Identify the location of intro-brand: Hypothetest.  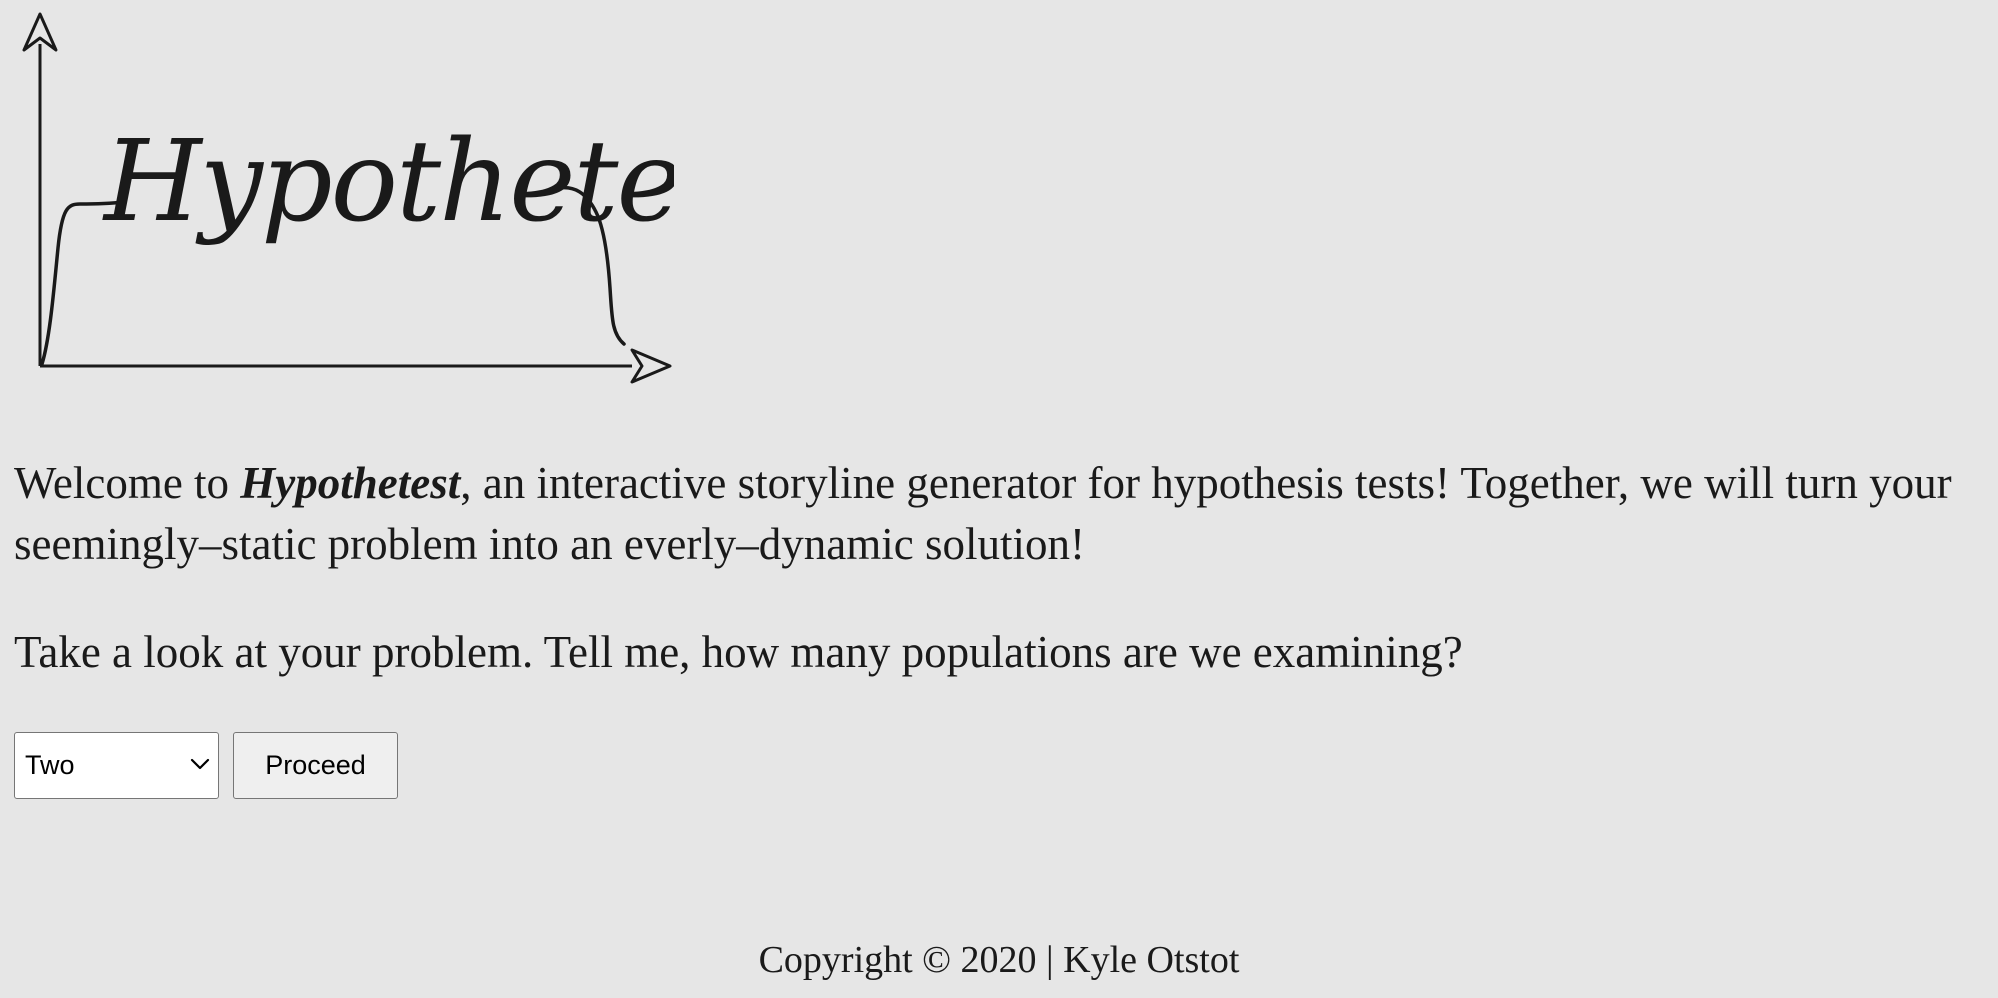
(350, 483).